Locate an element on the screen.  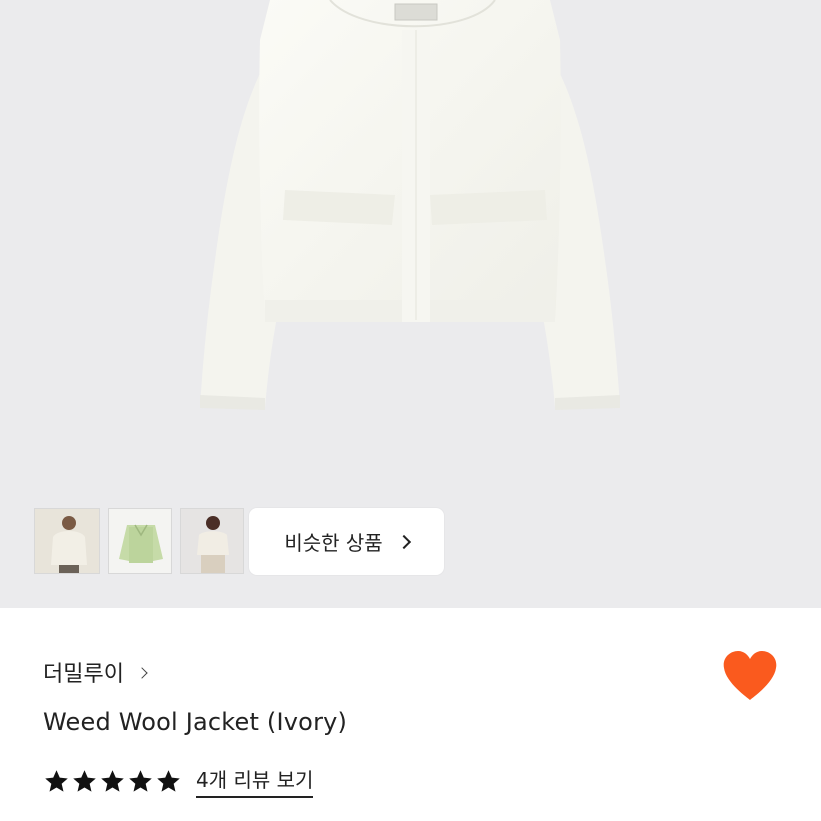
heart-icon is located at coordinates (750, 676).